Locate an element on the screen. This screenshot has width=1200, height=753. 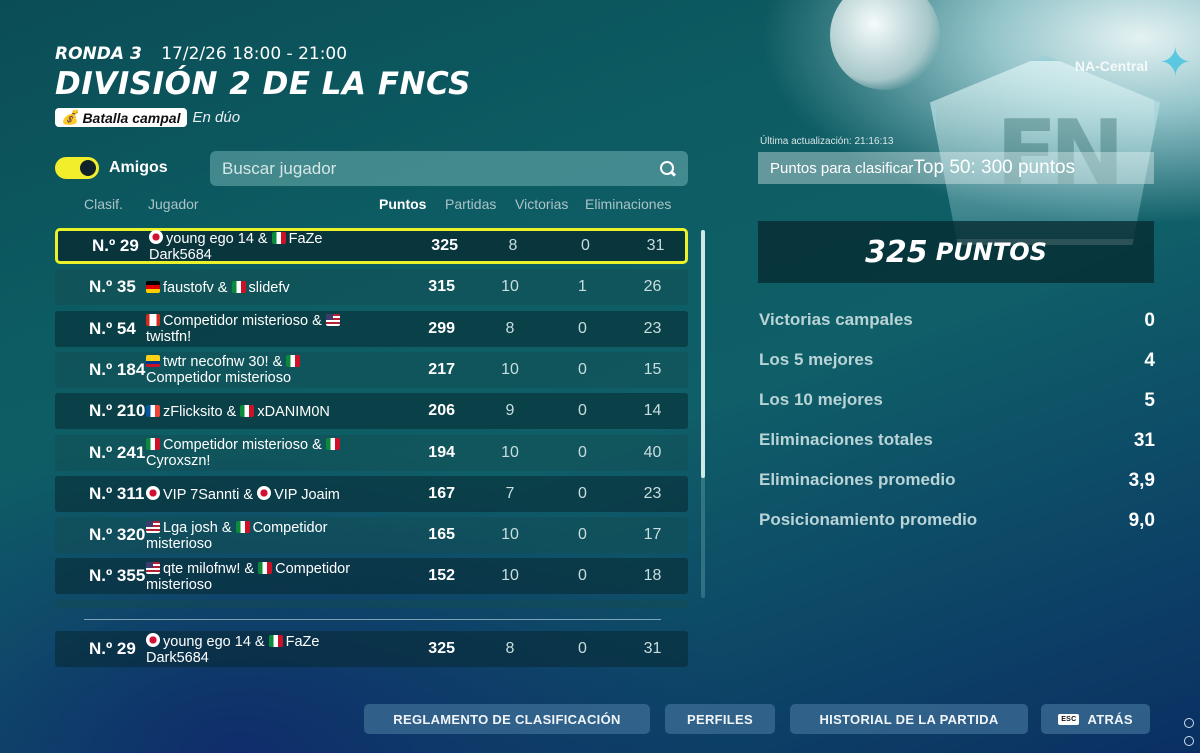
points-cell: 217 is located at coordinates (441, 369).